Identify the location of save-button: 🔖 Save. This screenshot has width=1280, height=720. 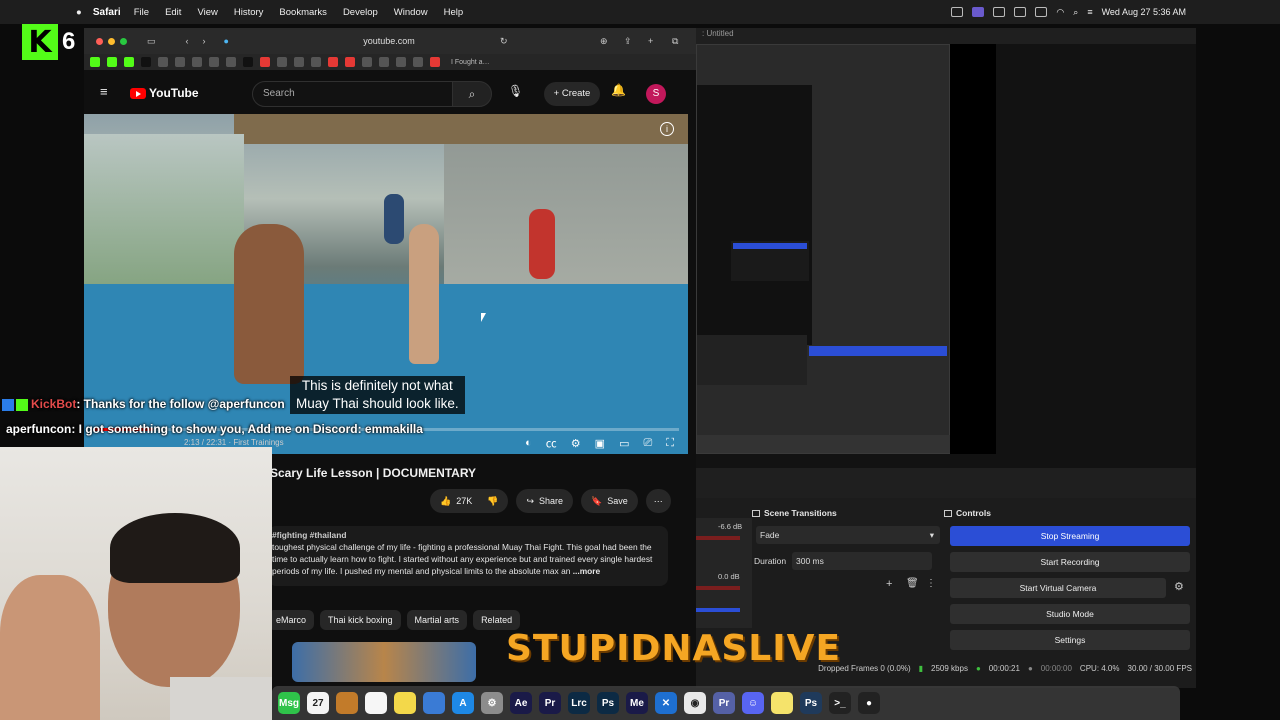
(609, 501).